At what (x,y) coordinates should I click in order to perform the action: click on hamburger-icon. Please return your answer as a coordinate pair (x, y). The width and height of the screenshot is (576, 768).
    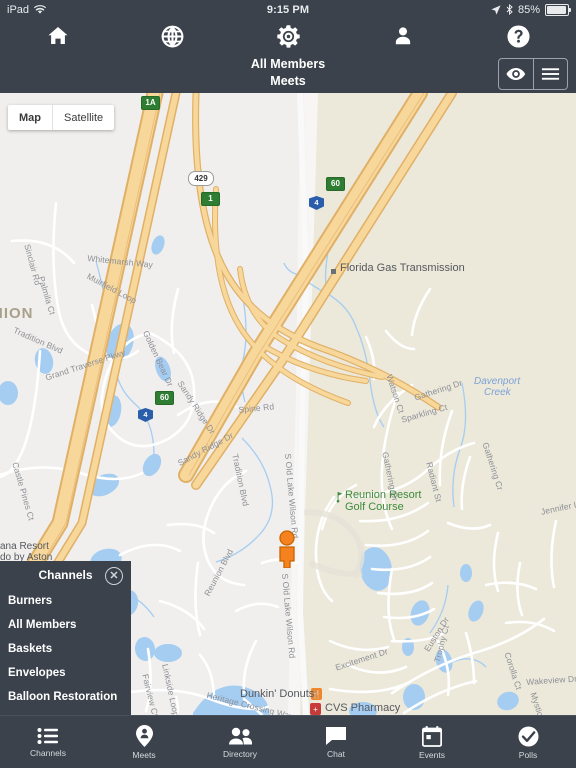
    Looking at the image, I should click on (550, 74).